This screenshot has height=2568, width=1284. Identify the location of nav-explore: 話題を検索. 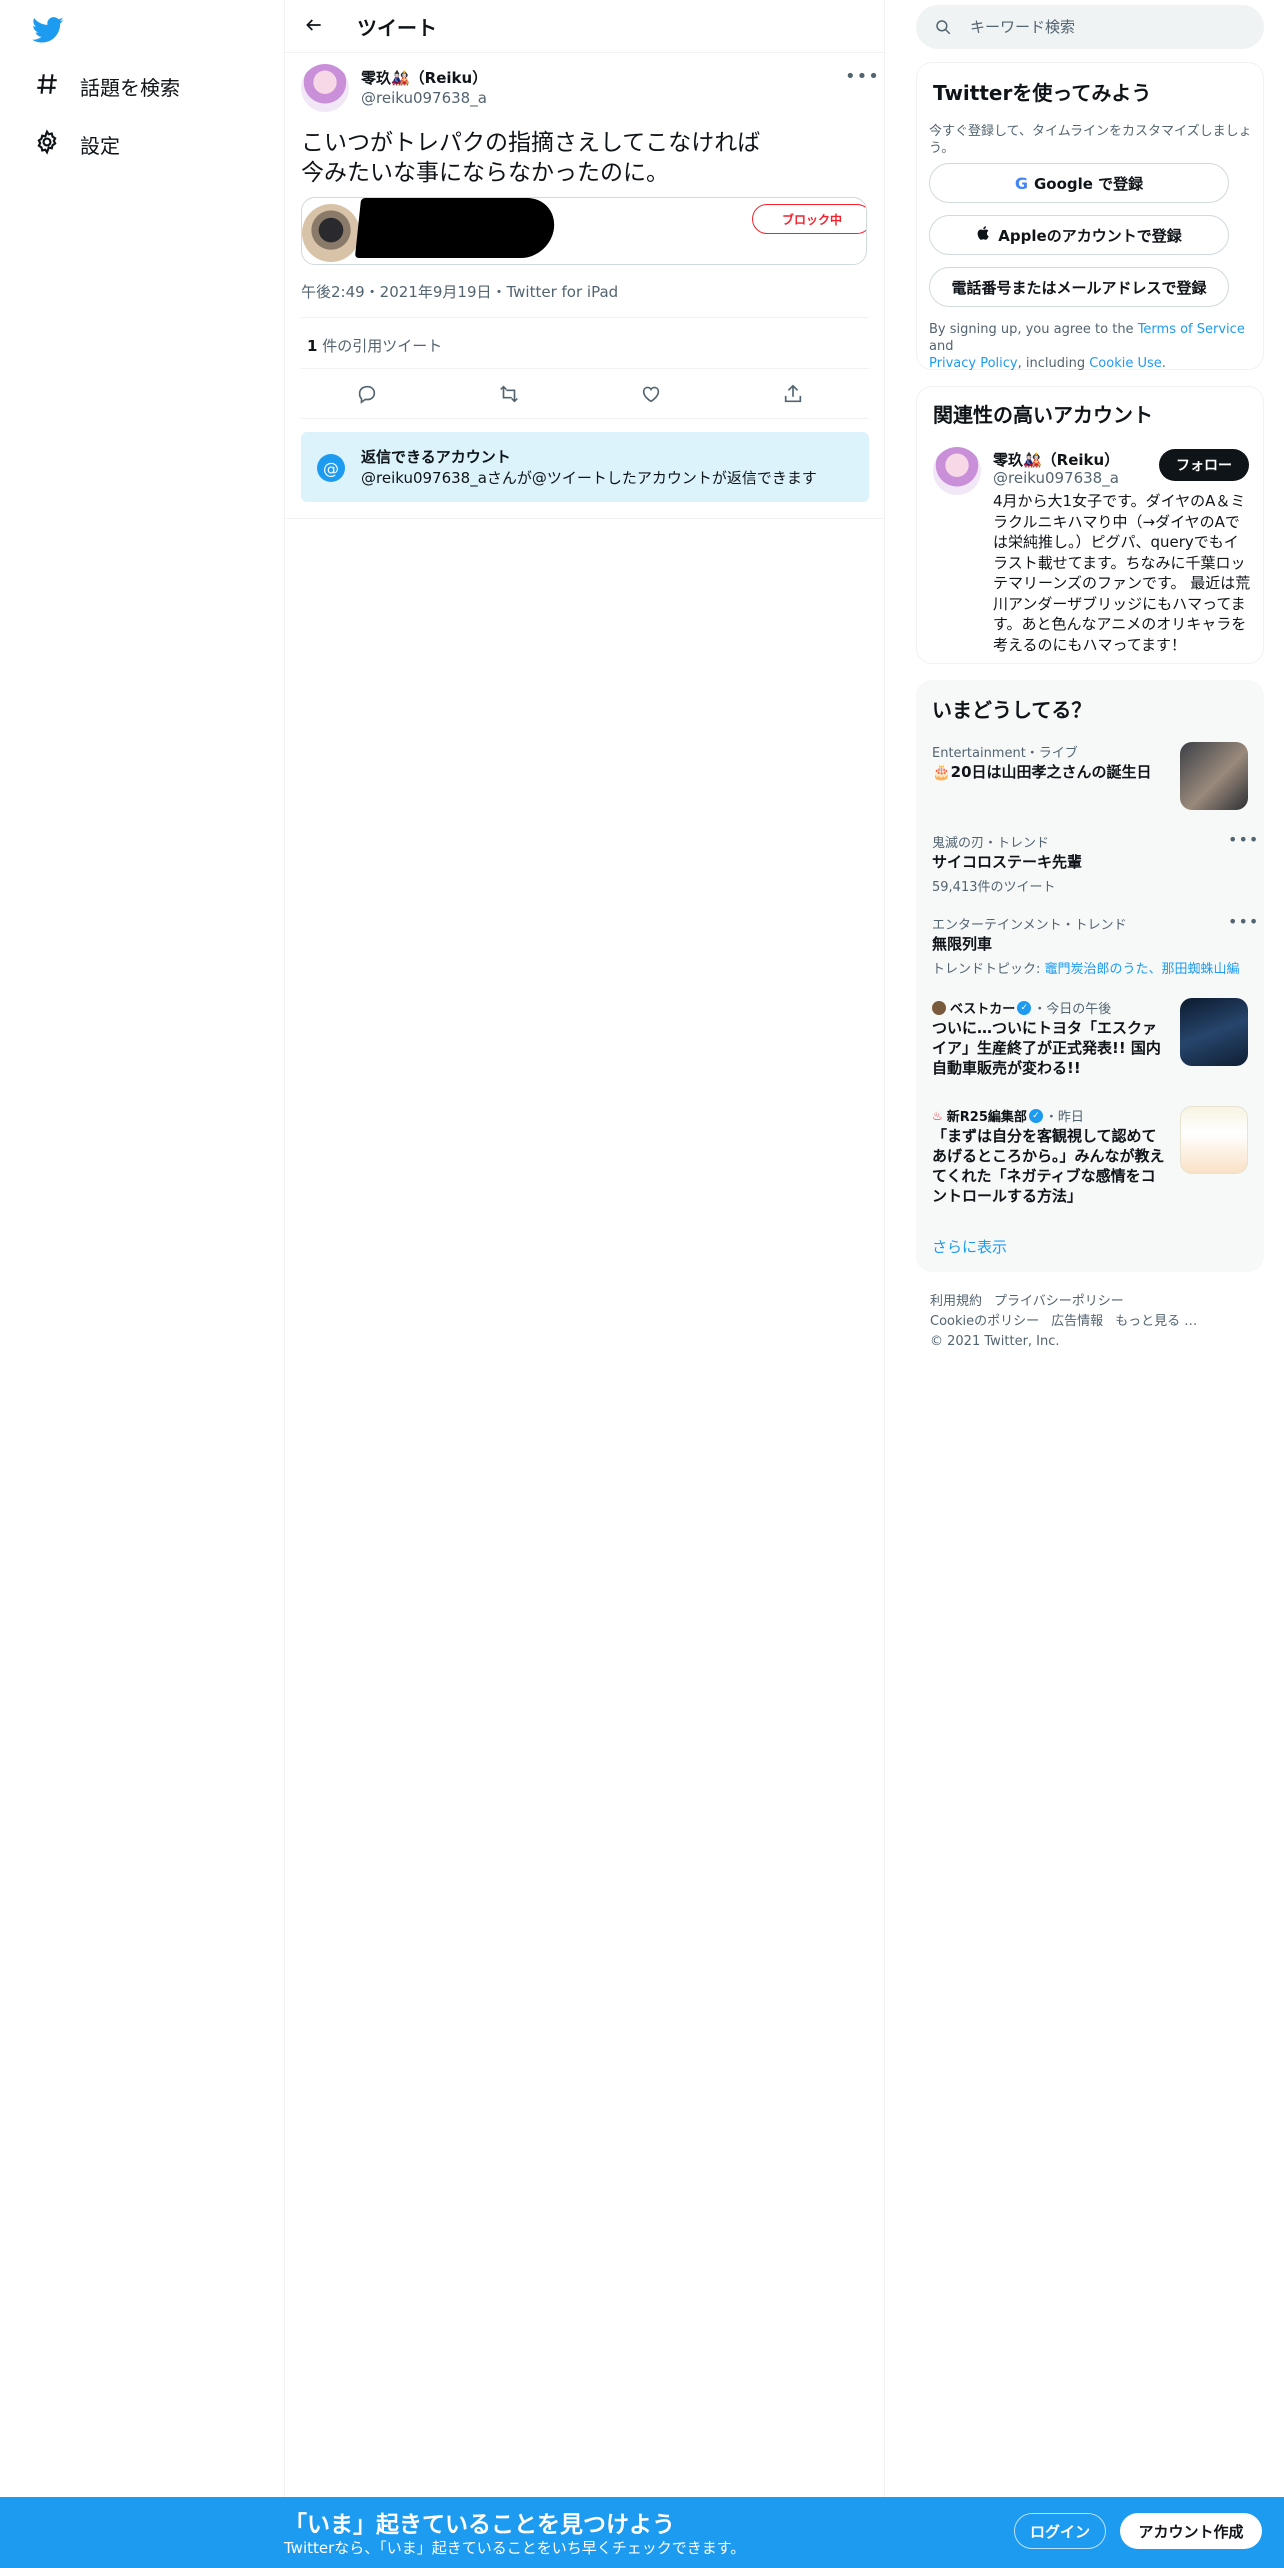
(107, 86).